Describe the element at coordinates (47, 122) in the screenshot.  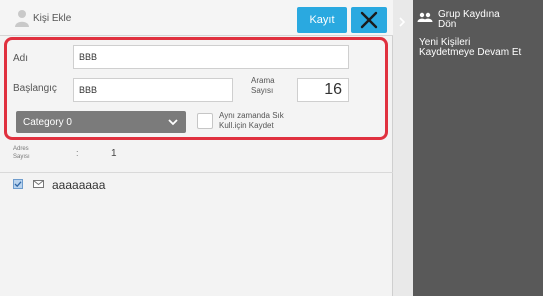
I see `category-select-value: Category 0` at that location.